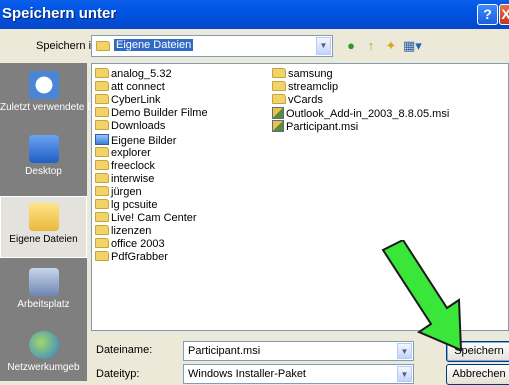 The image size is (509, 385). I want to click on list-item: CyberLink, so click(128, 100).